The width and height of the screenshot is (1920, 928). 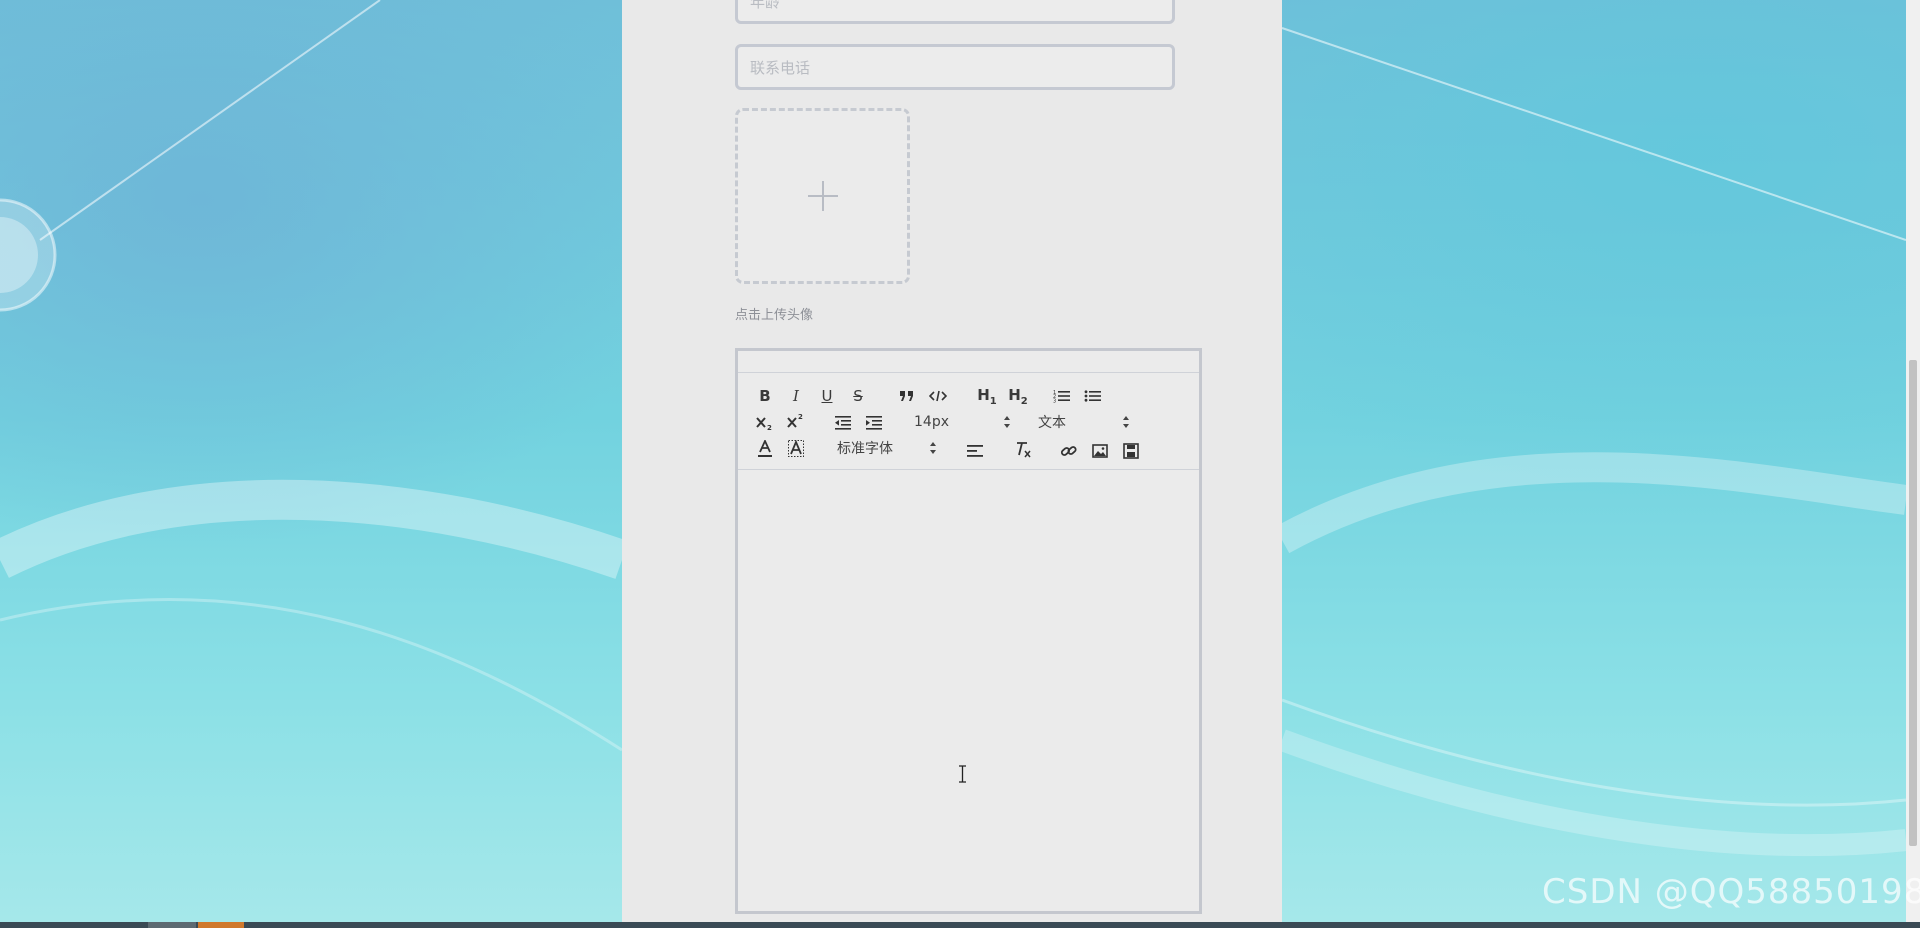 I want to click on video-icon, so click(x=1131, y=451).